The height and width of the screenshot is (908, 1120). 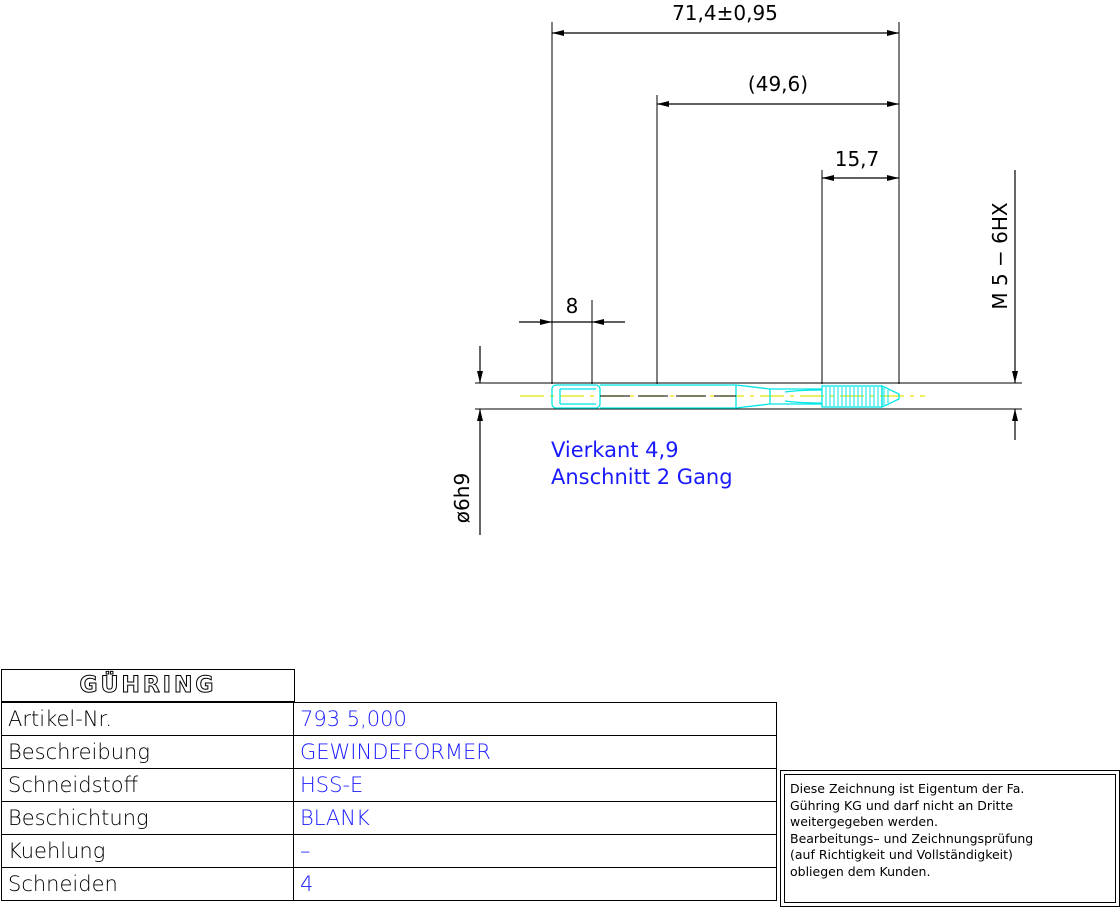 I want to click on notice-line: weitergegeben werden., so click(x=864, y=821).